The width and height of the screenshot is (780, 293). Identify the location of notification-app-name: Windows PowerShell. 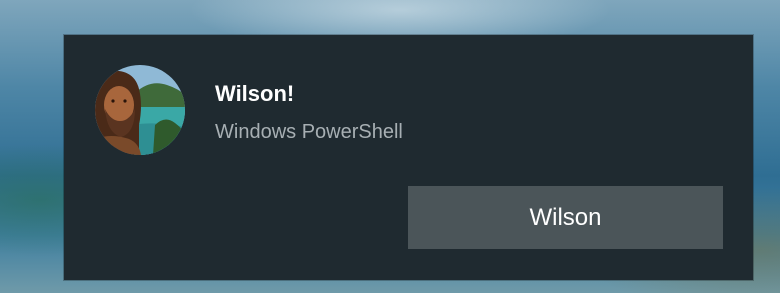
(309, 132).